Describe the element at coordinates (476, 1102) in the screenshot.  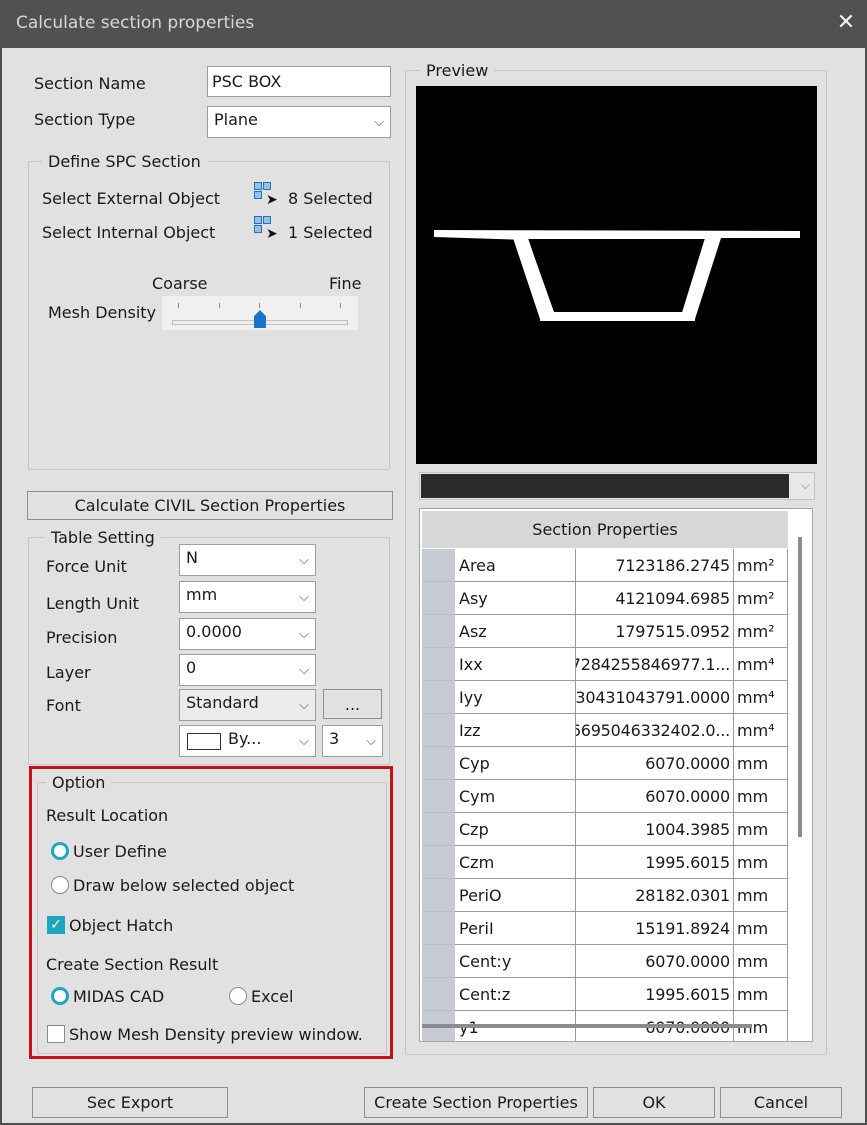
I see `create-section-properties-button: Create Section Properties` at that location.